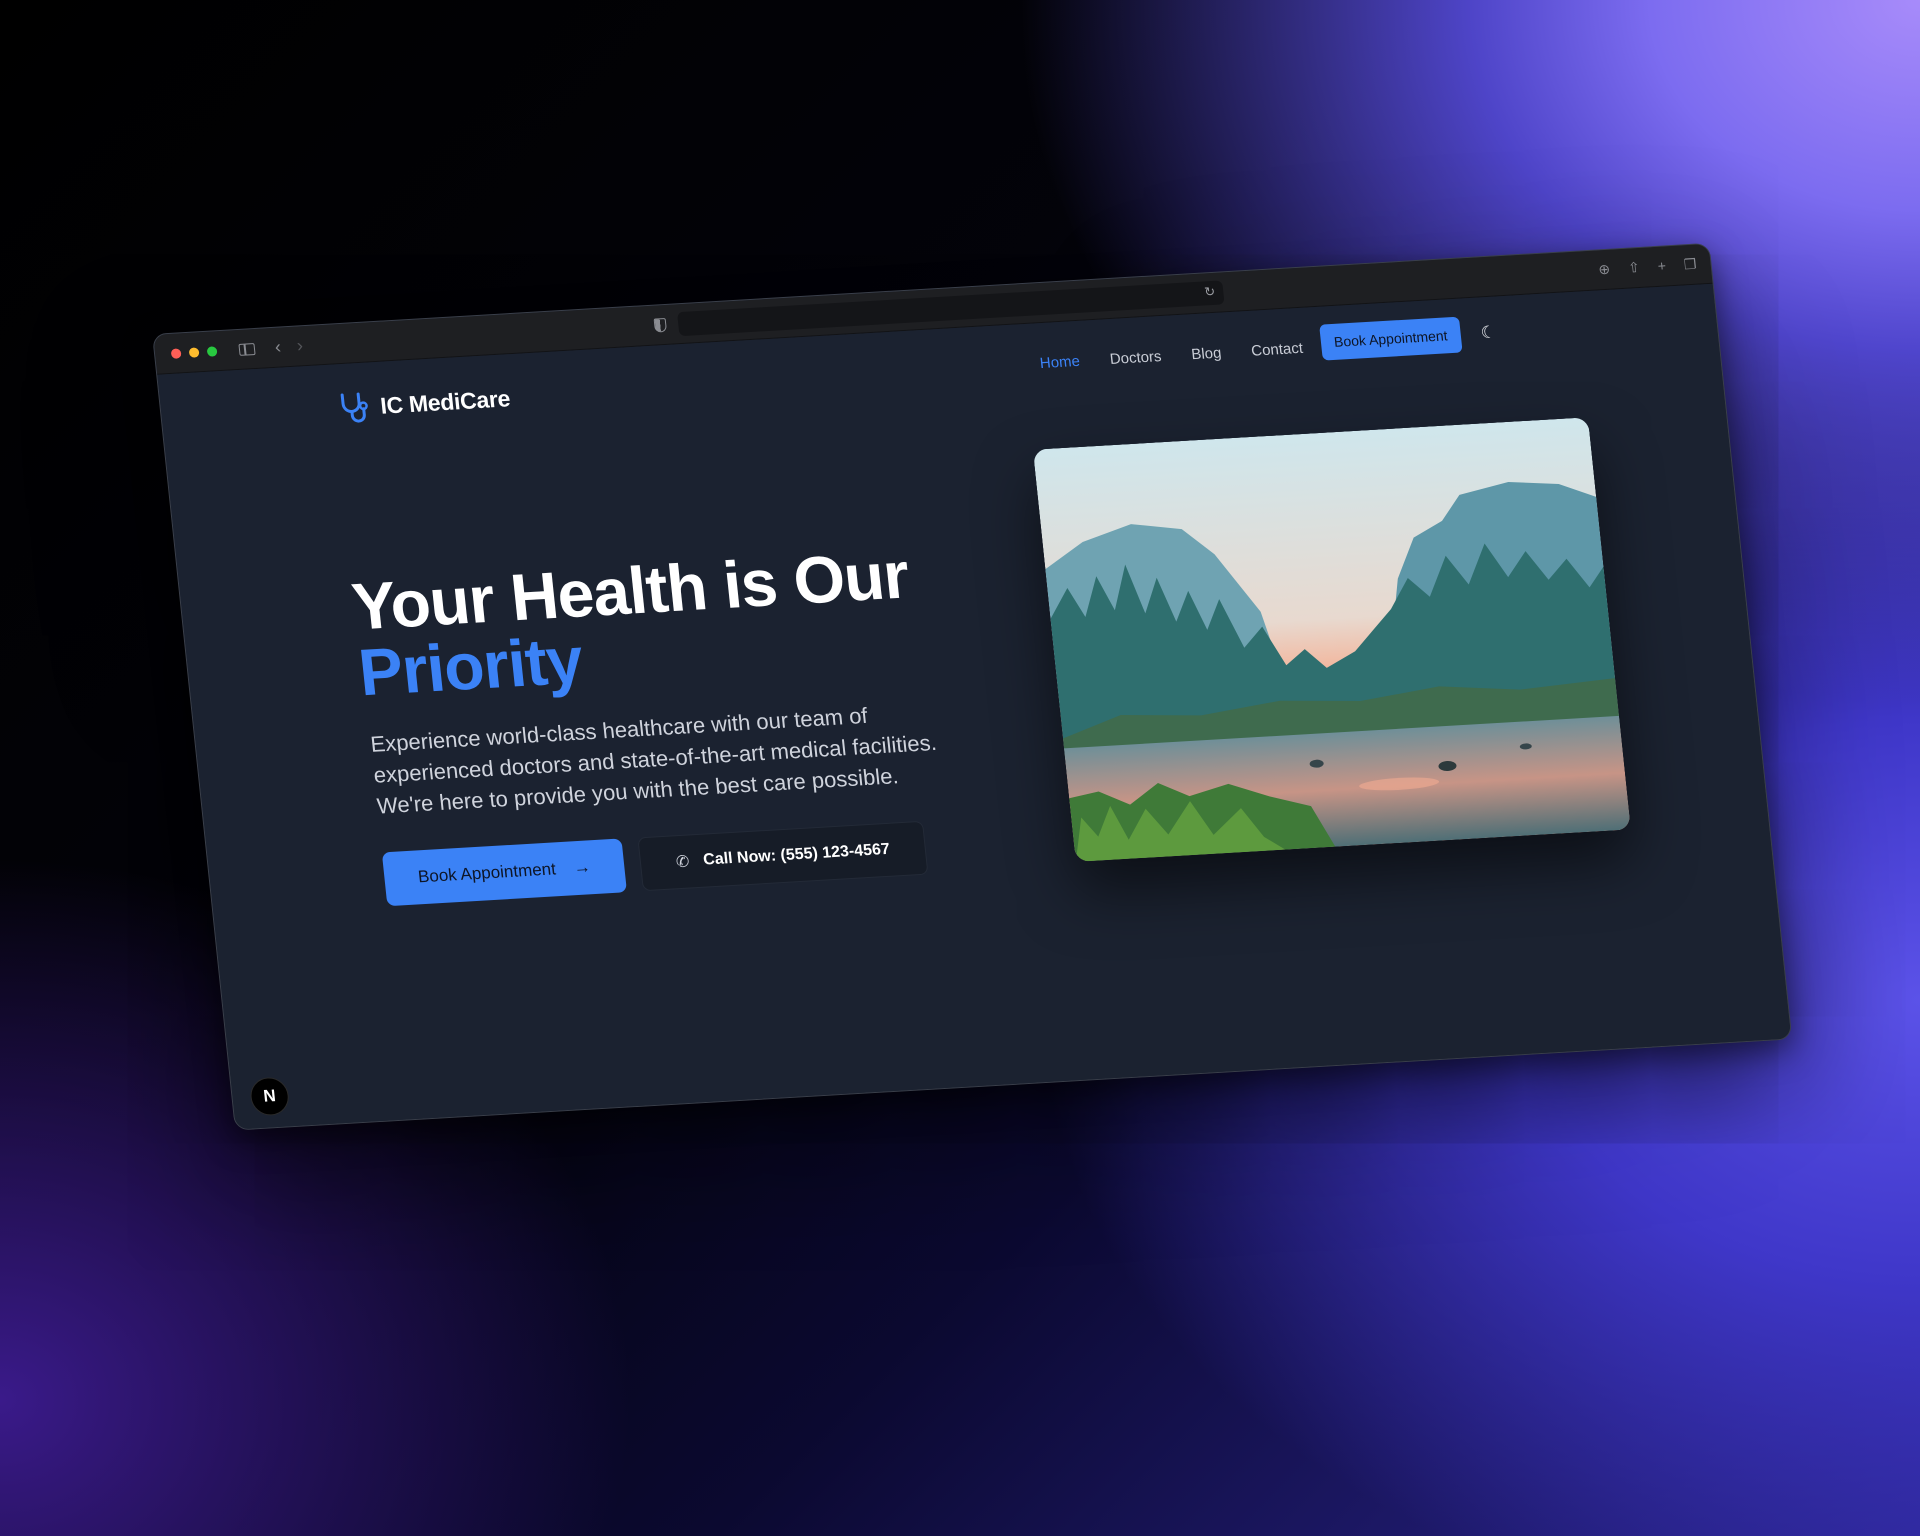  I want to click on nextjs-badge: N, so click(269, 1096).